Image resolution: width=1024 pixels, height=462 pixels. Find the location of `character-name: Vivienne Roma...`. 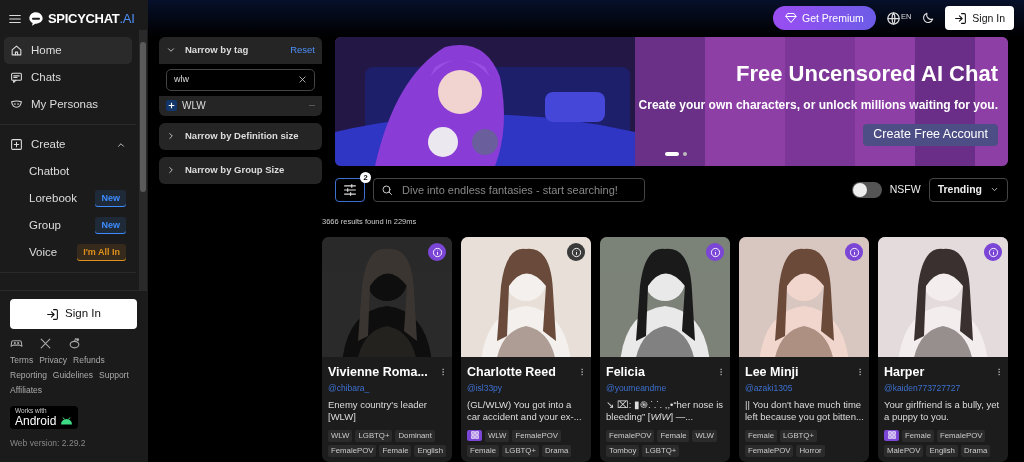

character-name: Vivienne Roma... is located at coordinates (378, 372).